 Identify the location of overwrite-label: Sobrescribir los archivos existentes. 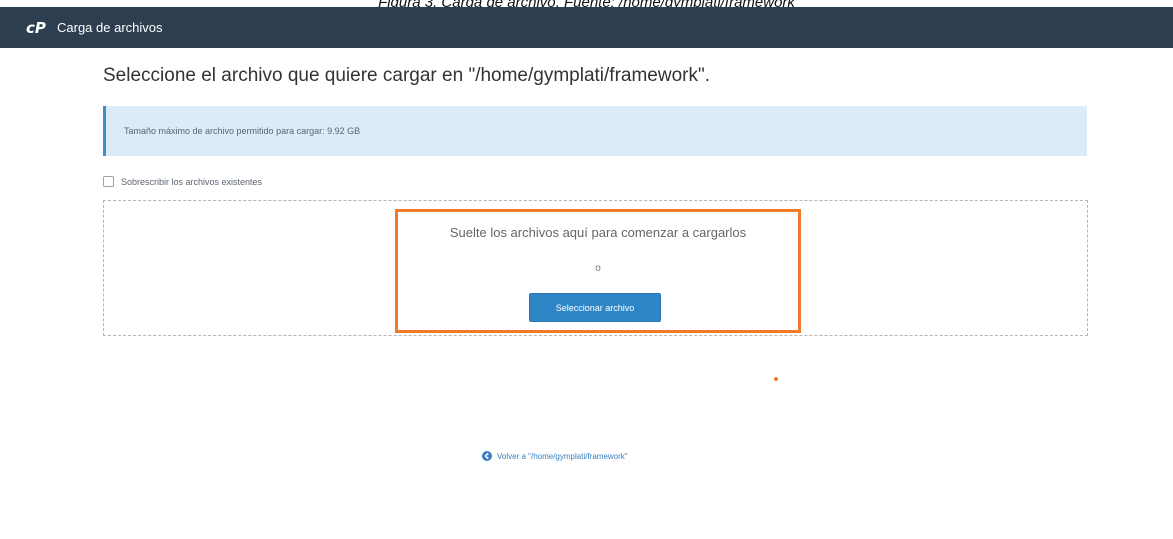
(191, 182).